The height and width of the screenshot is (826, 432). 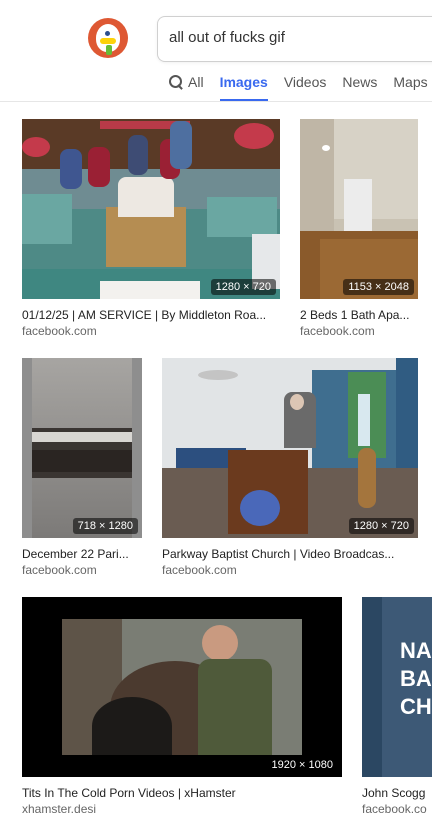 I want to click on image-dimensions: 1920 × 1080, so click(x=302, y=765).